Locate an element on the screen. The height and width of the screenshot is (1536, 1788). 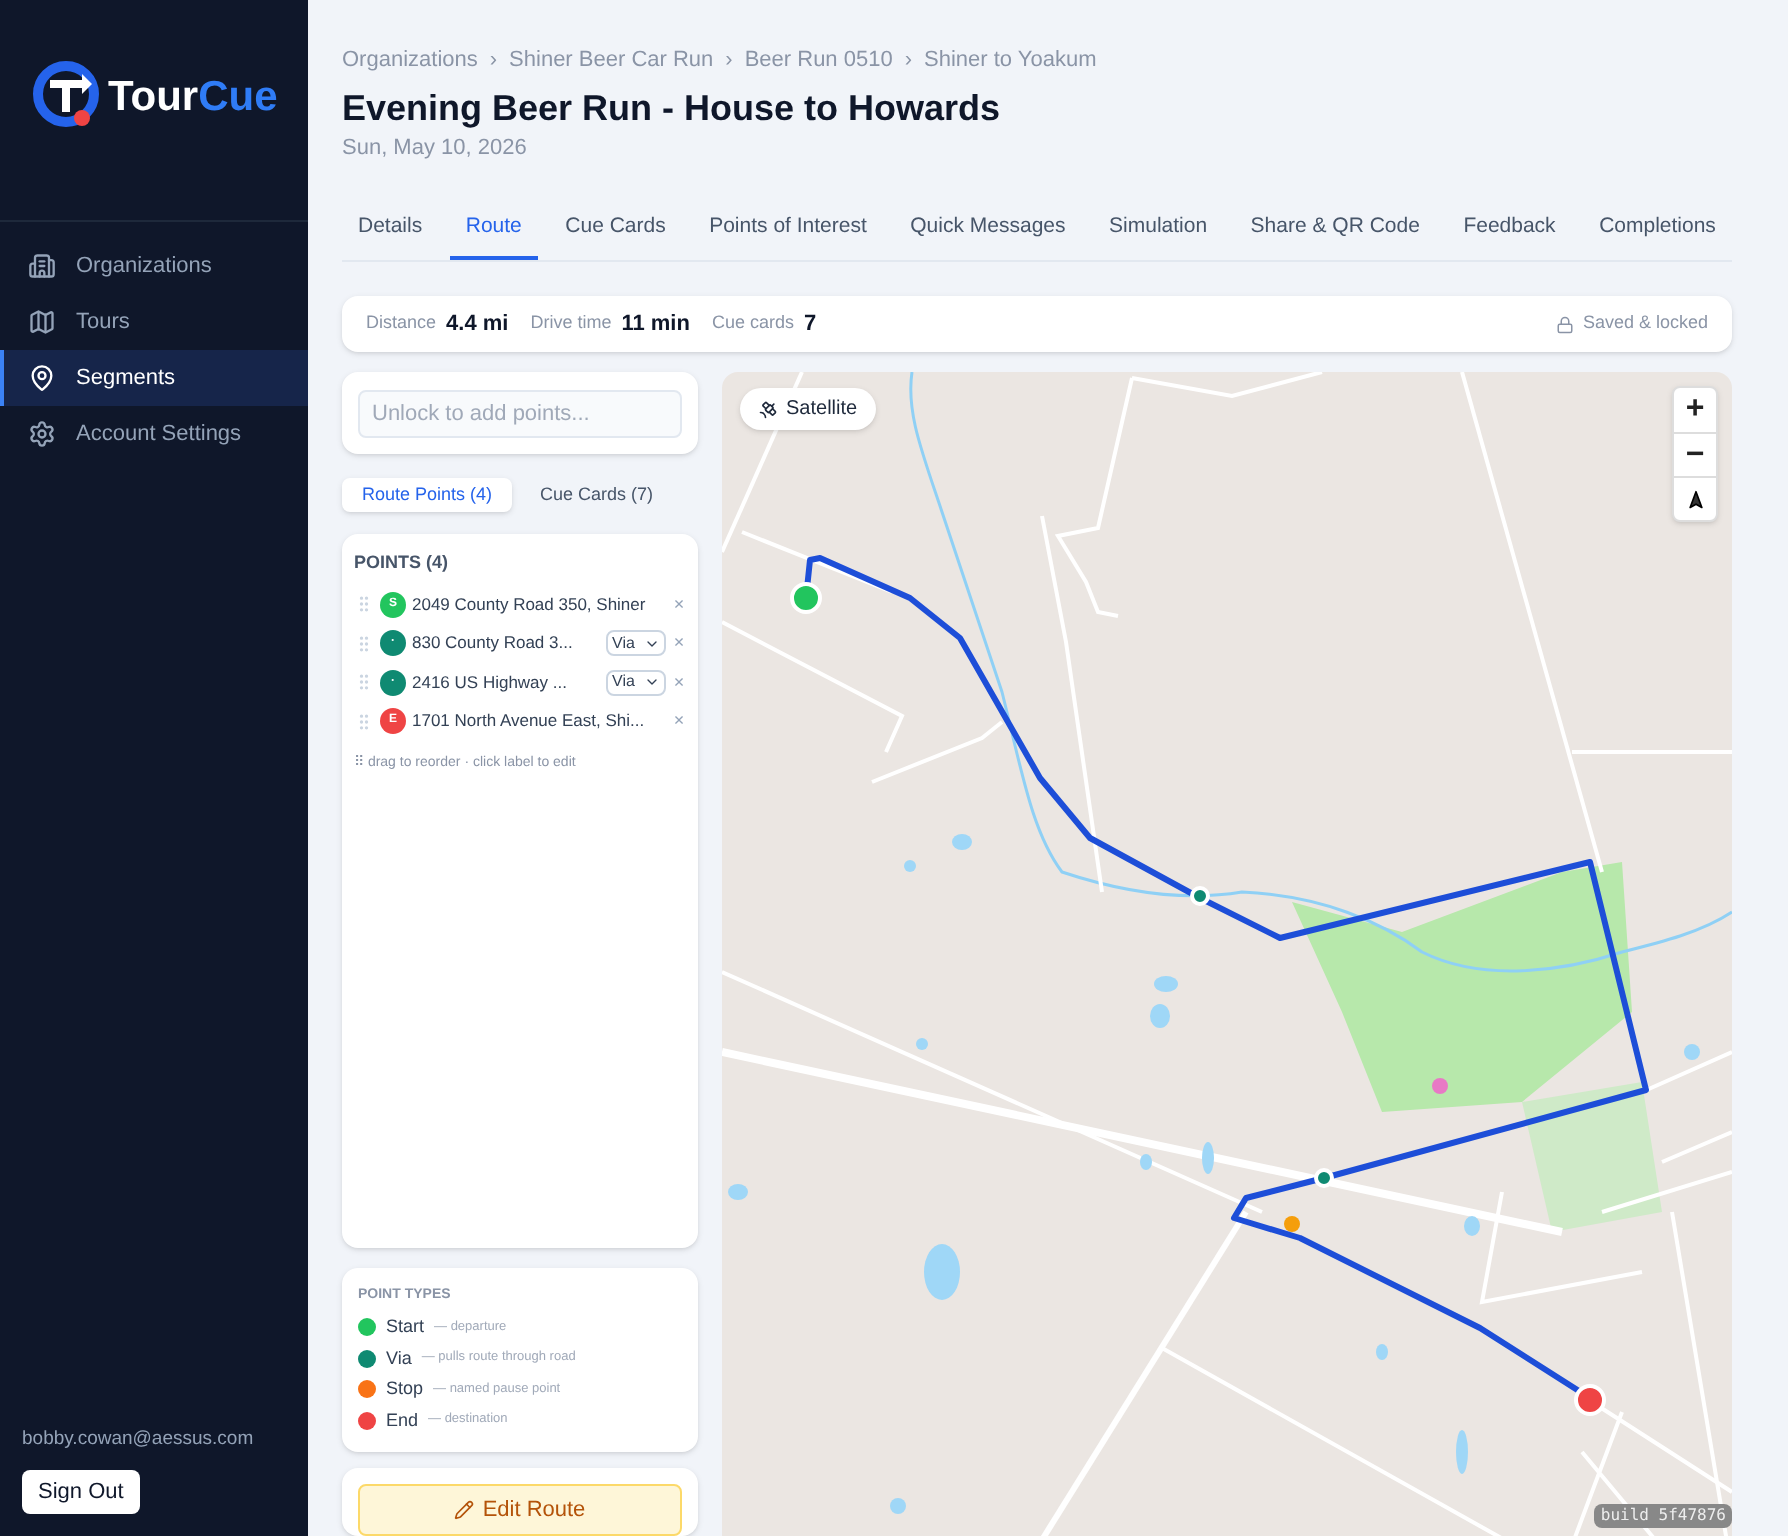
tab: Route is located at coordinates (493, 230).